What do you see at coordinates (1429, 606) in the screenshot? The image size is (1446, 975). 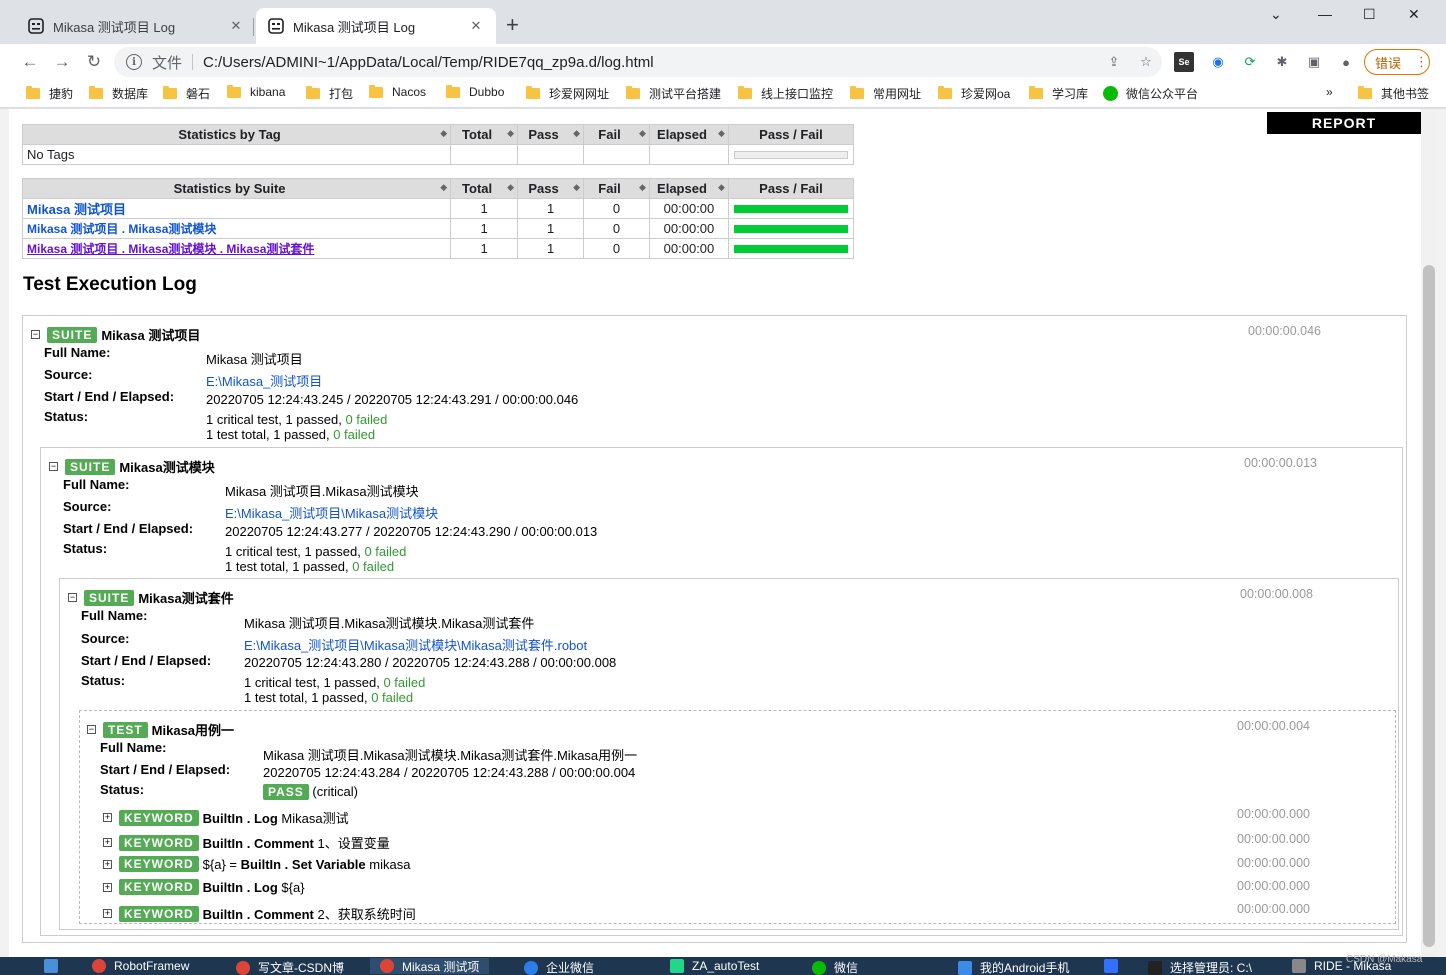 I see `scrollbar-thumb` at bounding box center [1429, 606].